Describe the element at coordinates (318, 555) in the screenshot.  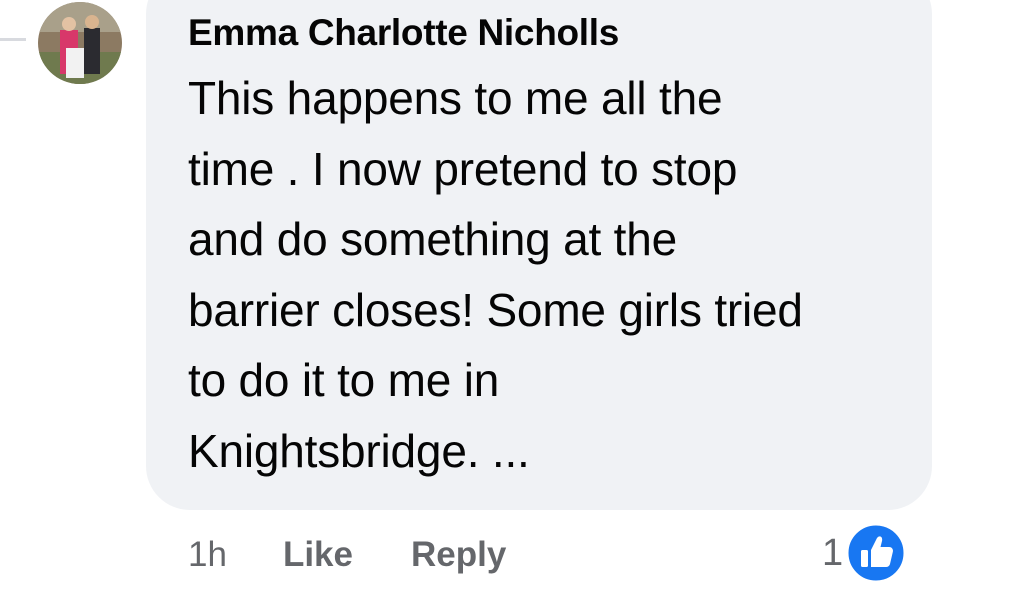
I see `like-button: Like` at that location.